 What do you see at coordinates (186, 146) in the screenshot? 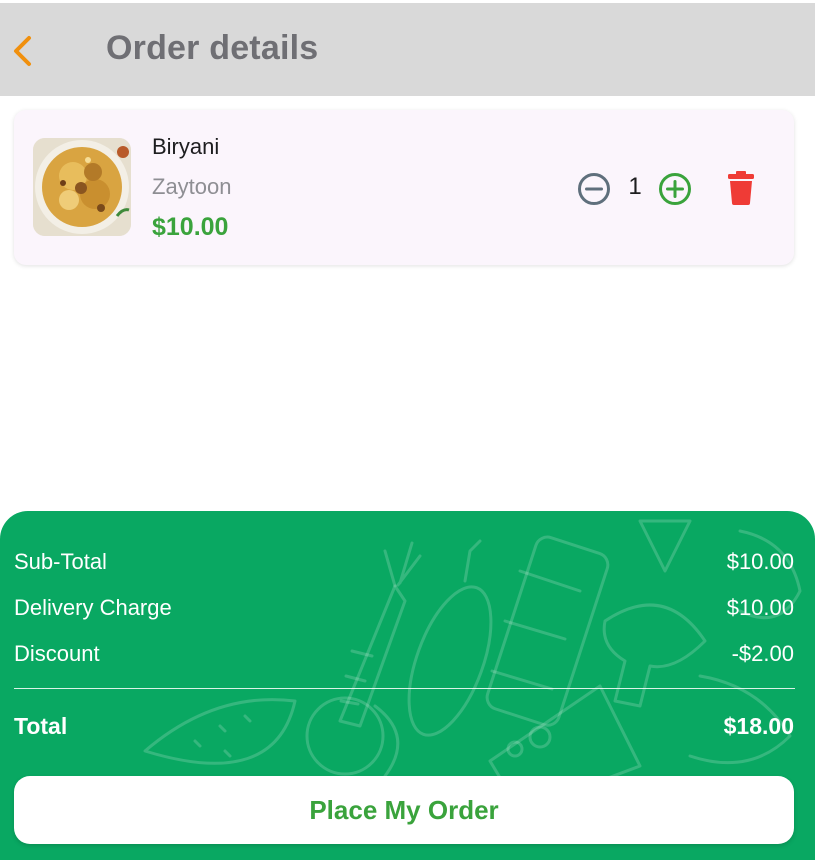
I see `item-name: Biryani` at bounding box center [186, 146].